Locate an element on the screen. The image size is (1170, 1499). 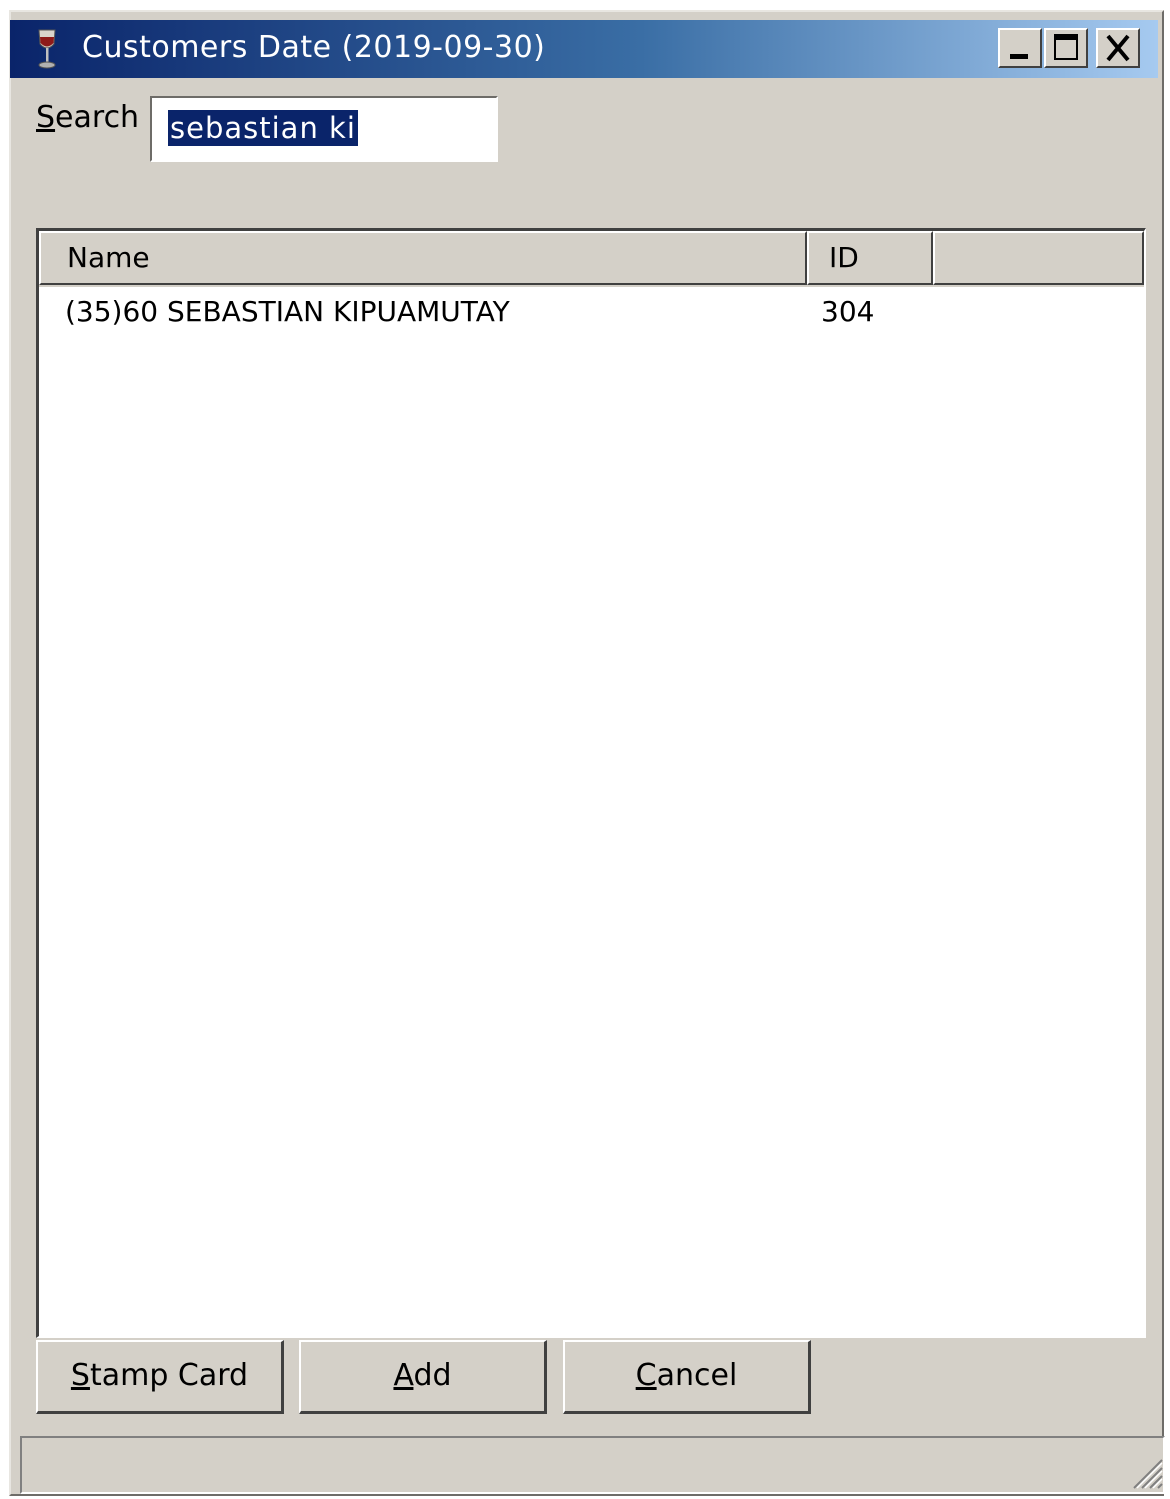
search-input: sebastian ki is located at coordinates (324, 129).